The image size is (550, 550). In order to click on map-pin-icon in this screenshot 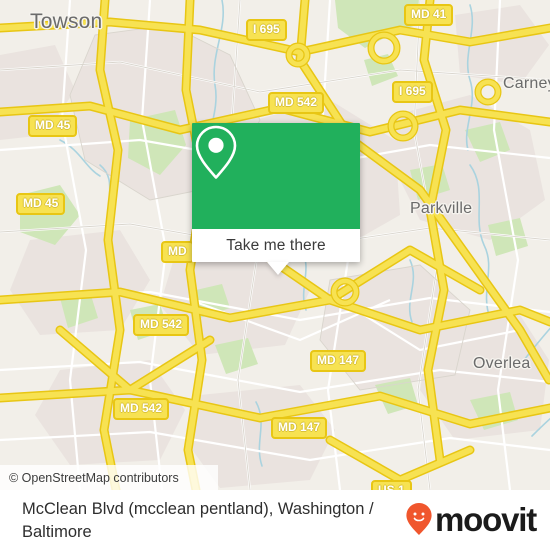, I will do `click(216, 152)`.